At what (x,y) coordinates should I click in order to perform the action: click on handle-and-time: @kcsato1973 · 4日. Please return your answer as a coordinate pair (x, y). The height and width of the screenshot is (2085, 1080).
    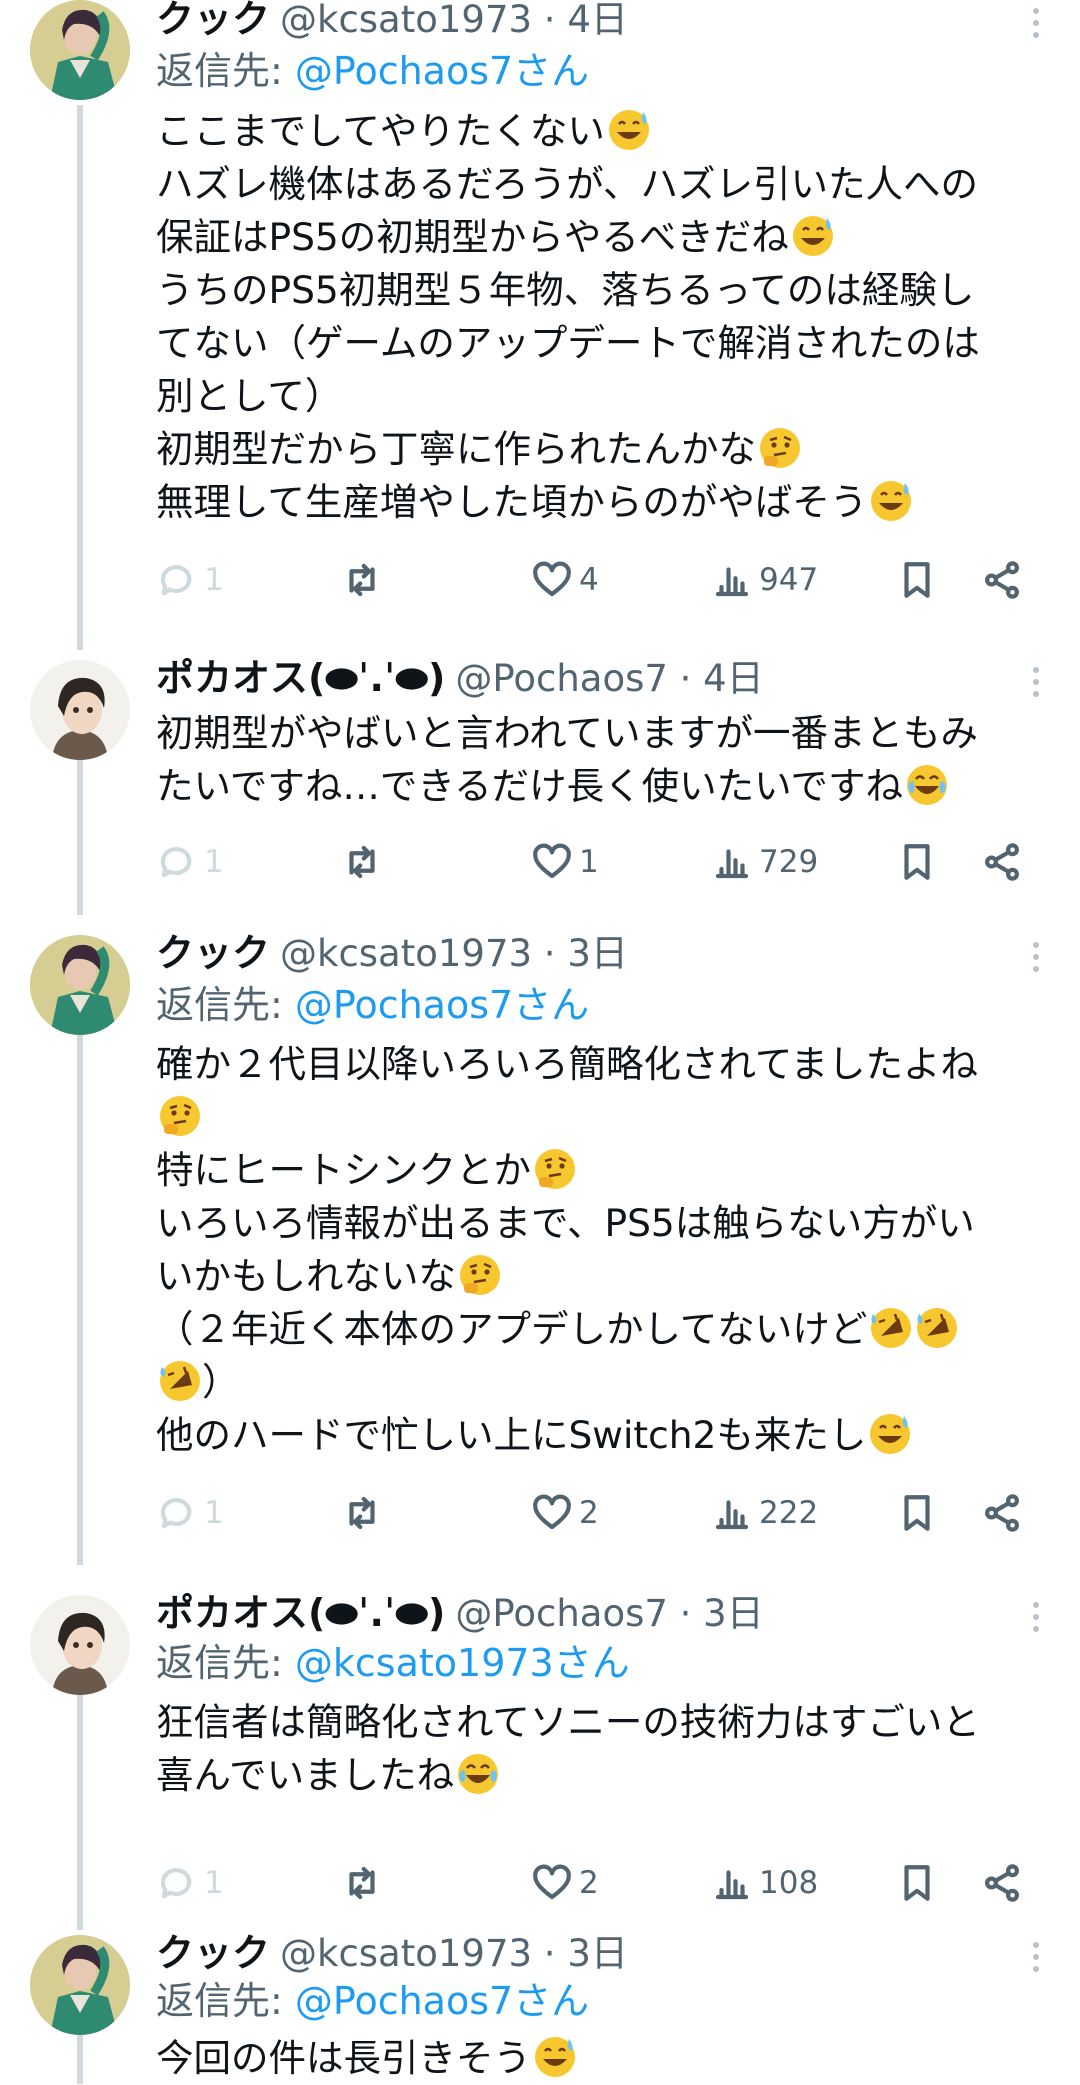
    Looking at the image, I should click on (454, 20).